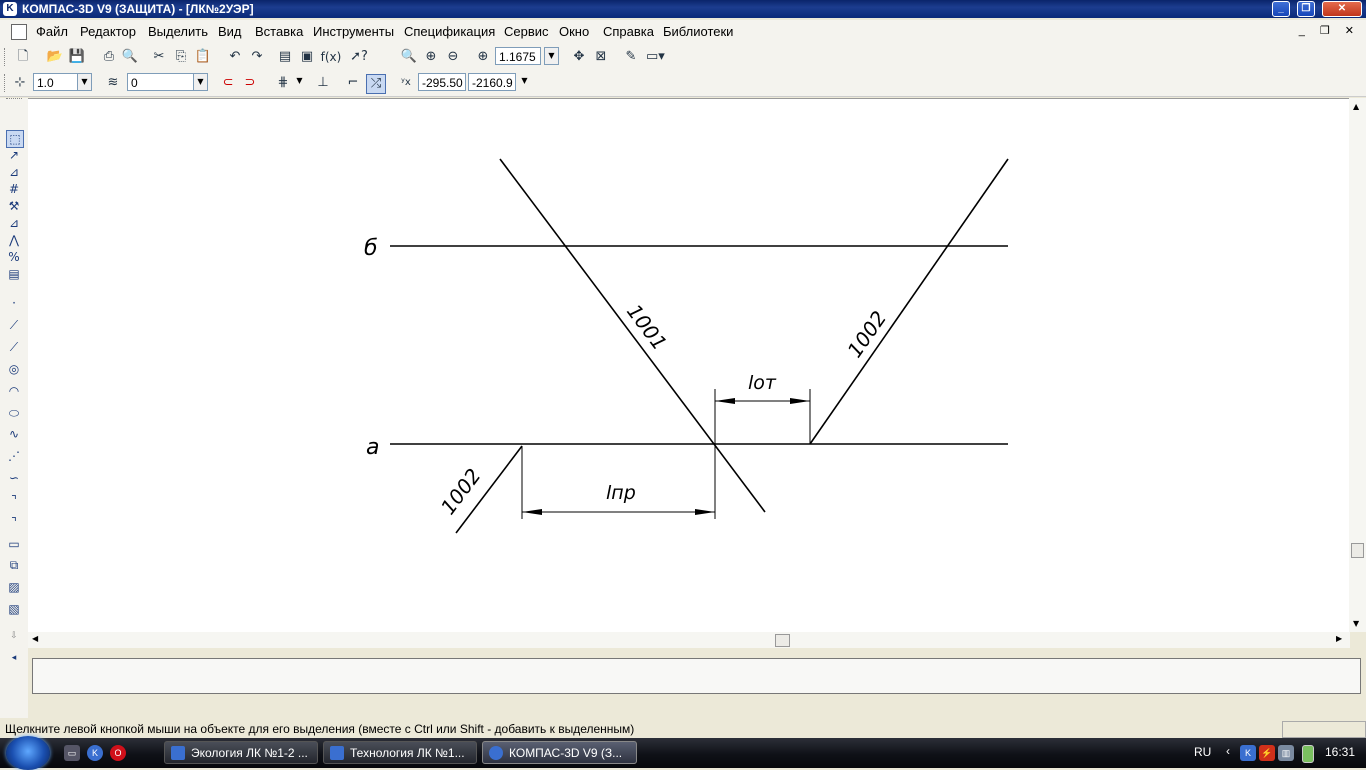 Image resolution: width=1366 pixels, height=770 pixels. I want to click on document-icon, so click(19, 32).